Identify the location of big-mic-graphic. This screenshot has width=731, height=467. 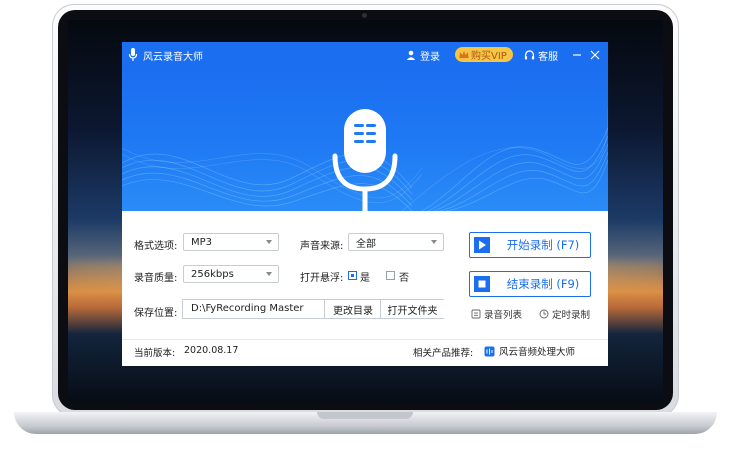
(365, 160).